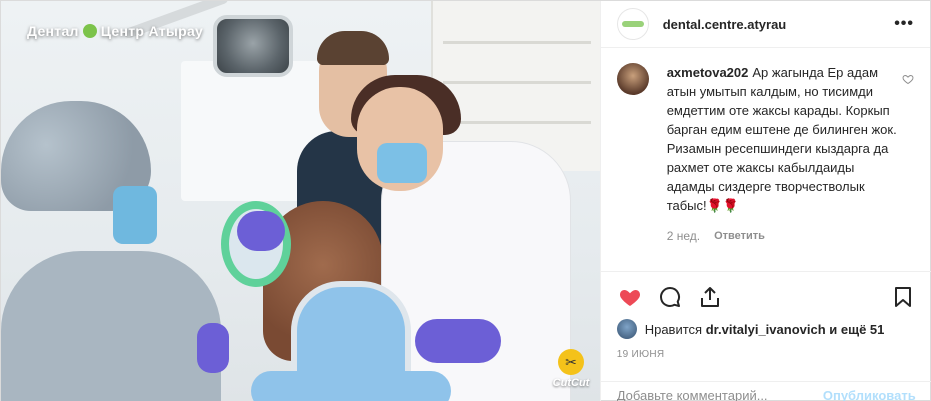 This screenshot has width=931, height=401. I want to click on scissors-icon: ✂, so click(571, 362).